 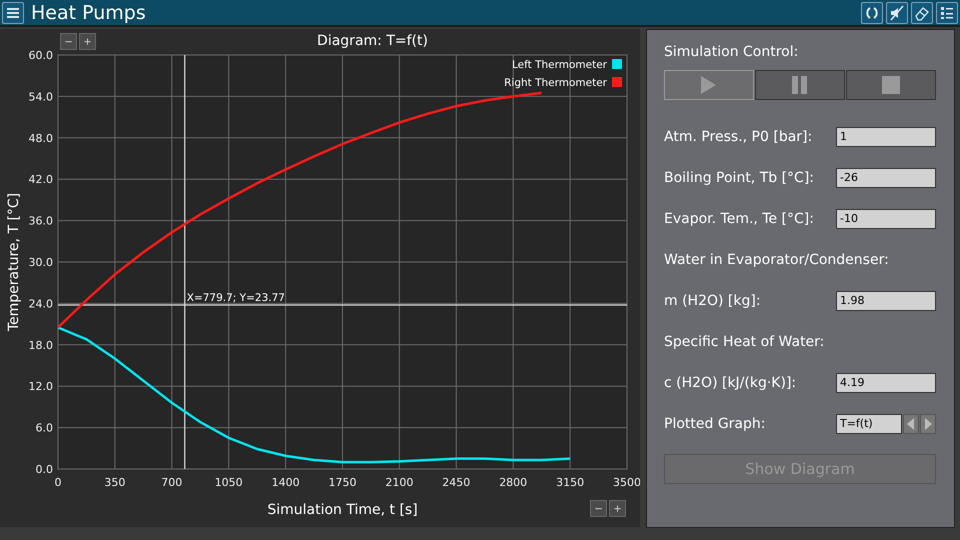 I want to click on field-label: Plotted Graph:, so click(x=715, y=424).